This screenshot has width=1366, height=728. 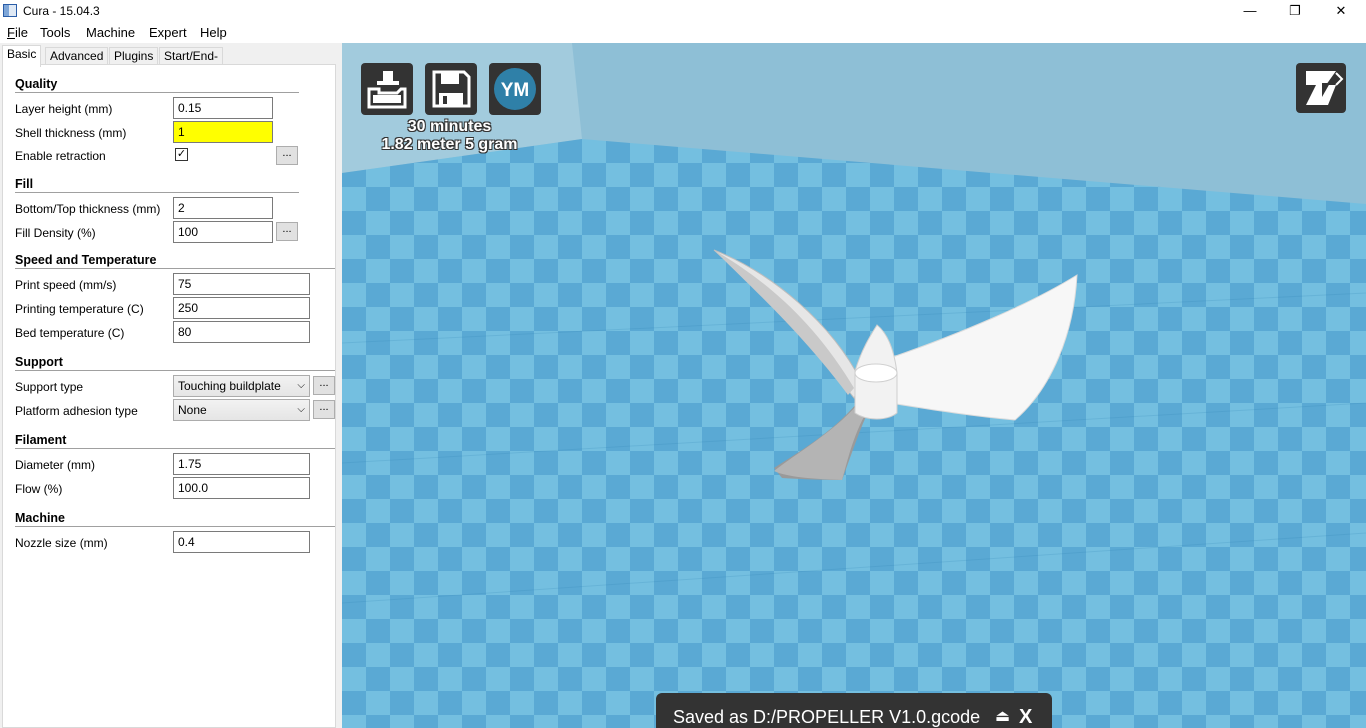 What do you see at coordinates (22, 56) in the screenshot?
I see `tab-basic: Basic` at bounding box center [22, 56].